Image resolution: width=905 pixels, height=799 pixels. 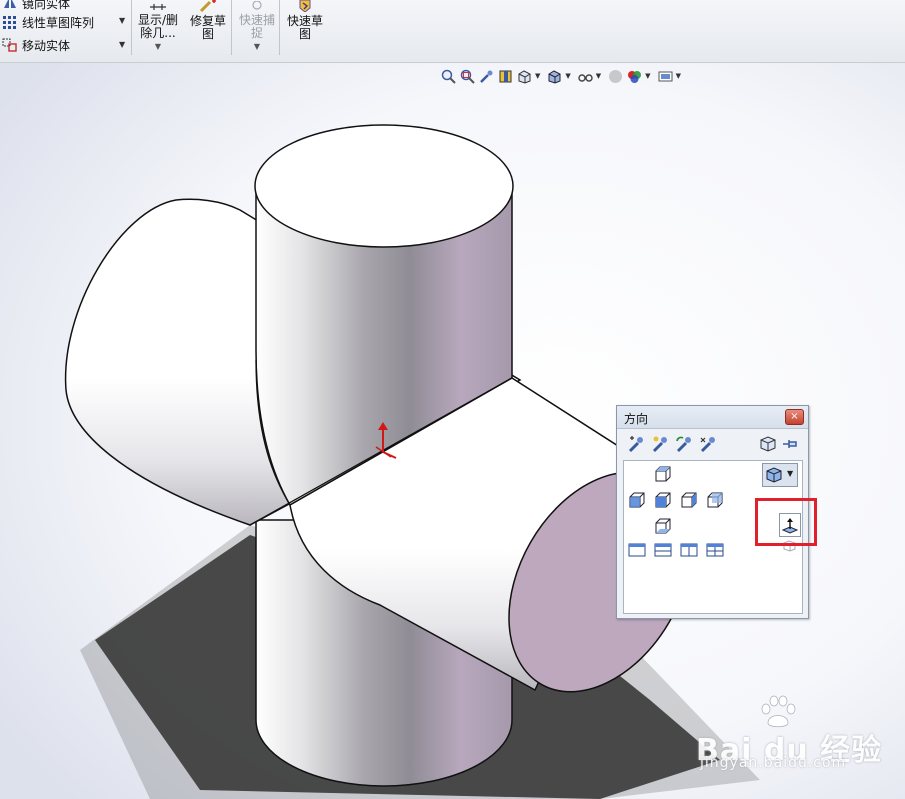 I want to click on display-delete-relations-button: 显示/删 除几... ▼, so click(x=158, y=25).